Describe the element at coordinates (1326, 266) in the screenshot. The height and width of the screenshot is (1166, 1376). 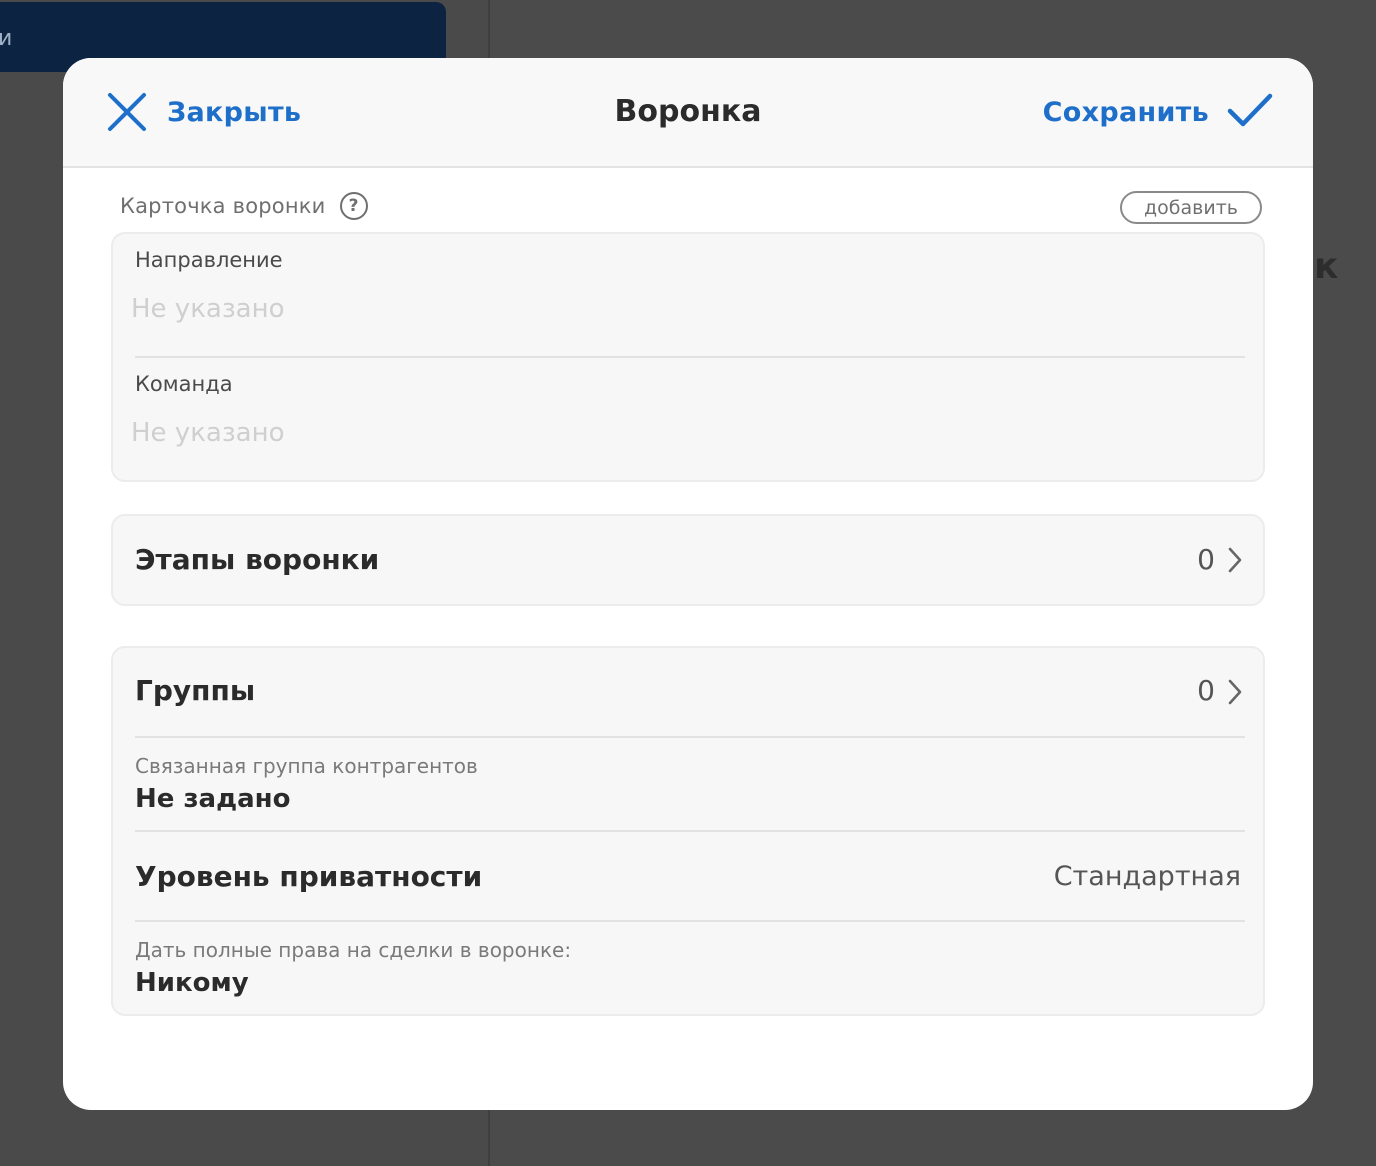
I see `background-right-text: к` at that location.